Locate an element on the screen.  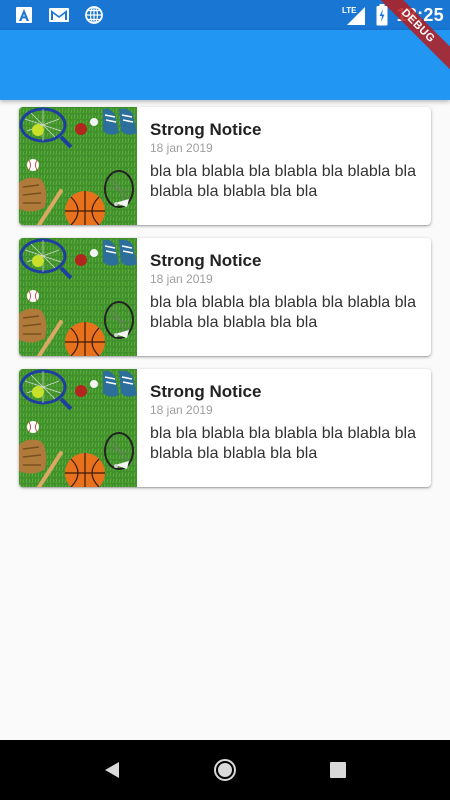
battery-icon is located at coordinates (382, 15).